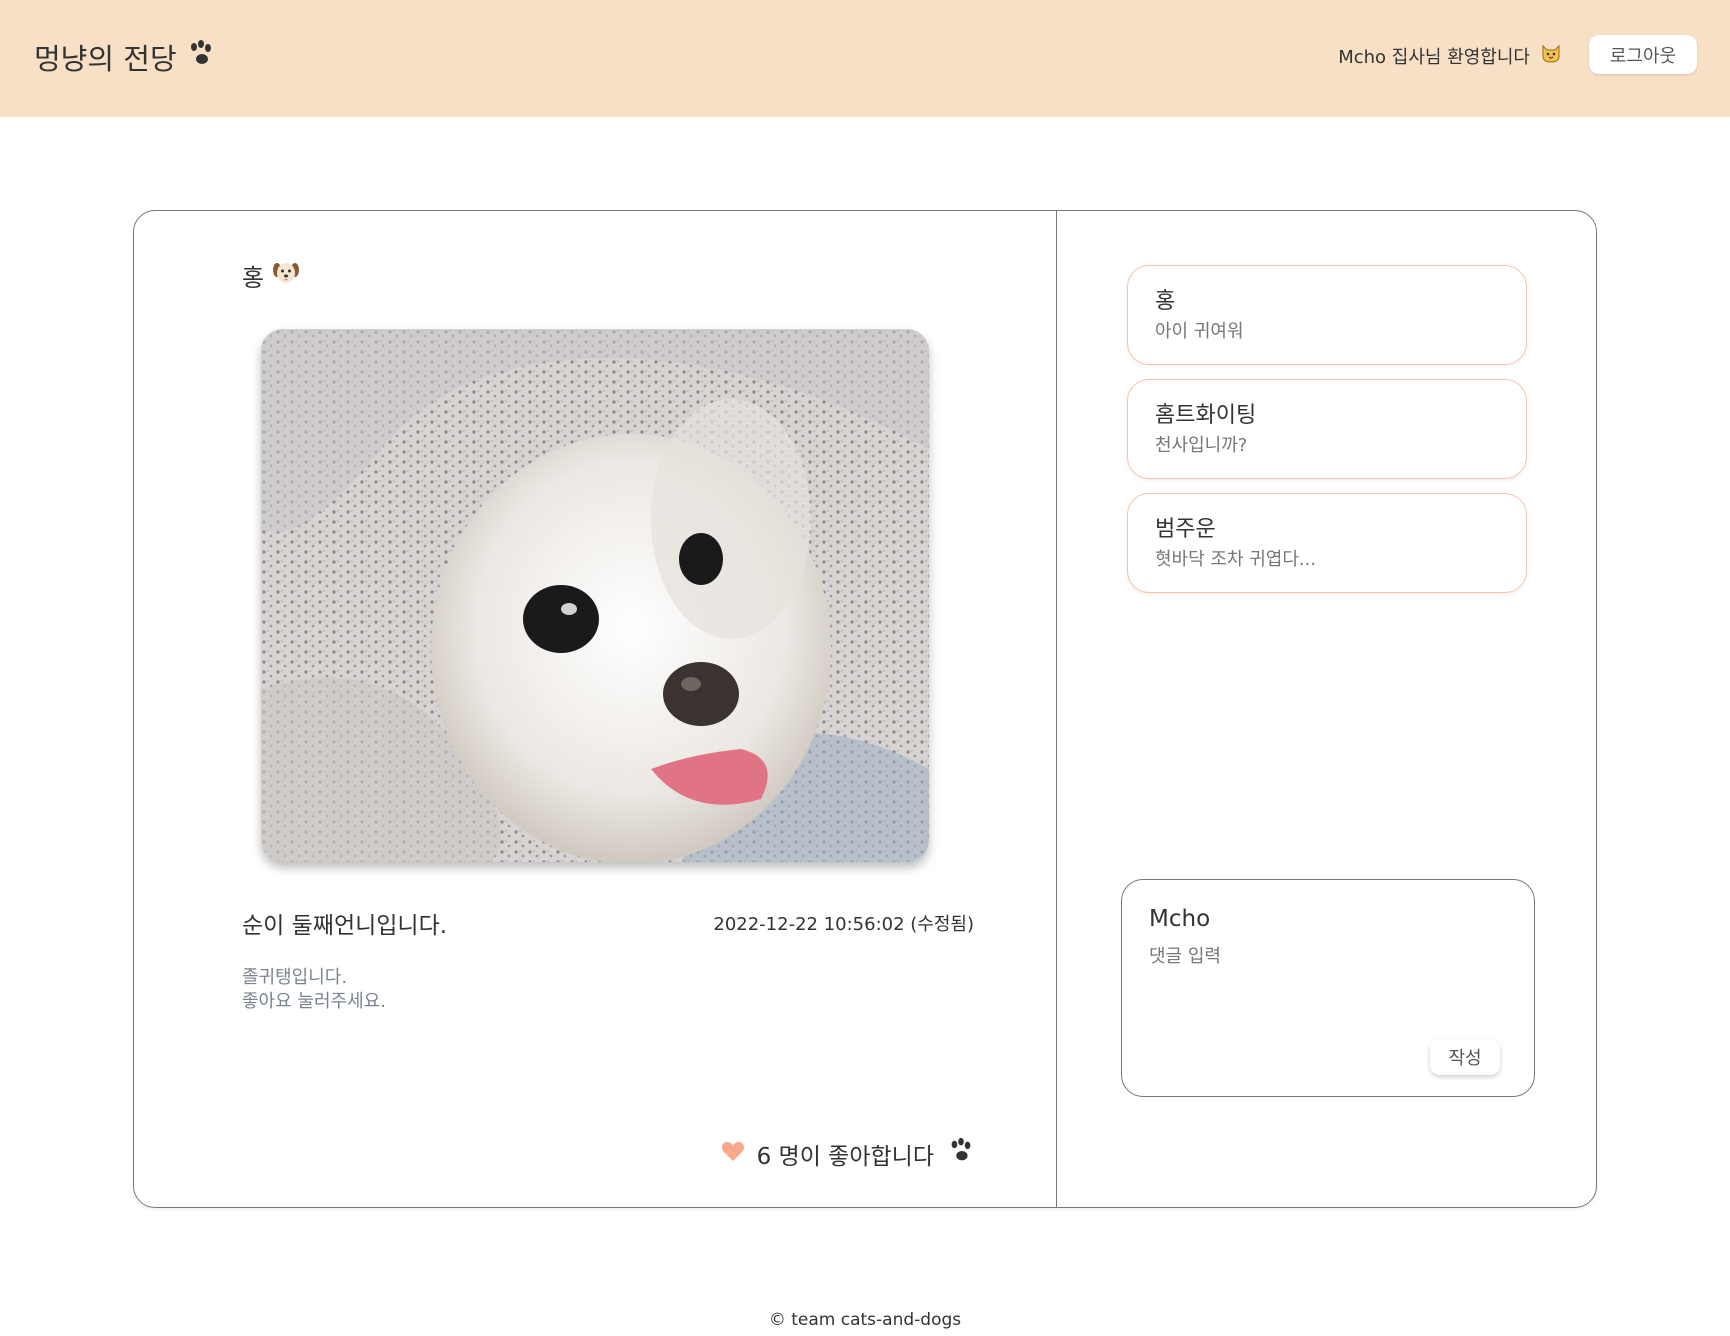 The width and height of the screenshot is (1730, 1336). I want to click on site-logo: 멍냥의 전당, so click(125, 57).